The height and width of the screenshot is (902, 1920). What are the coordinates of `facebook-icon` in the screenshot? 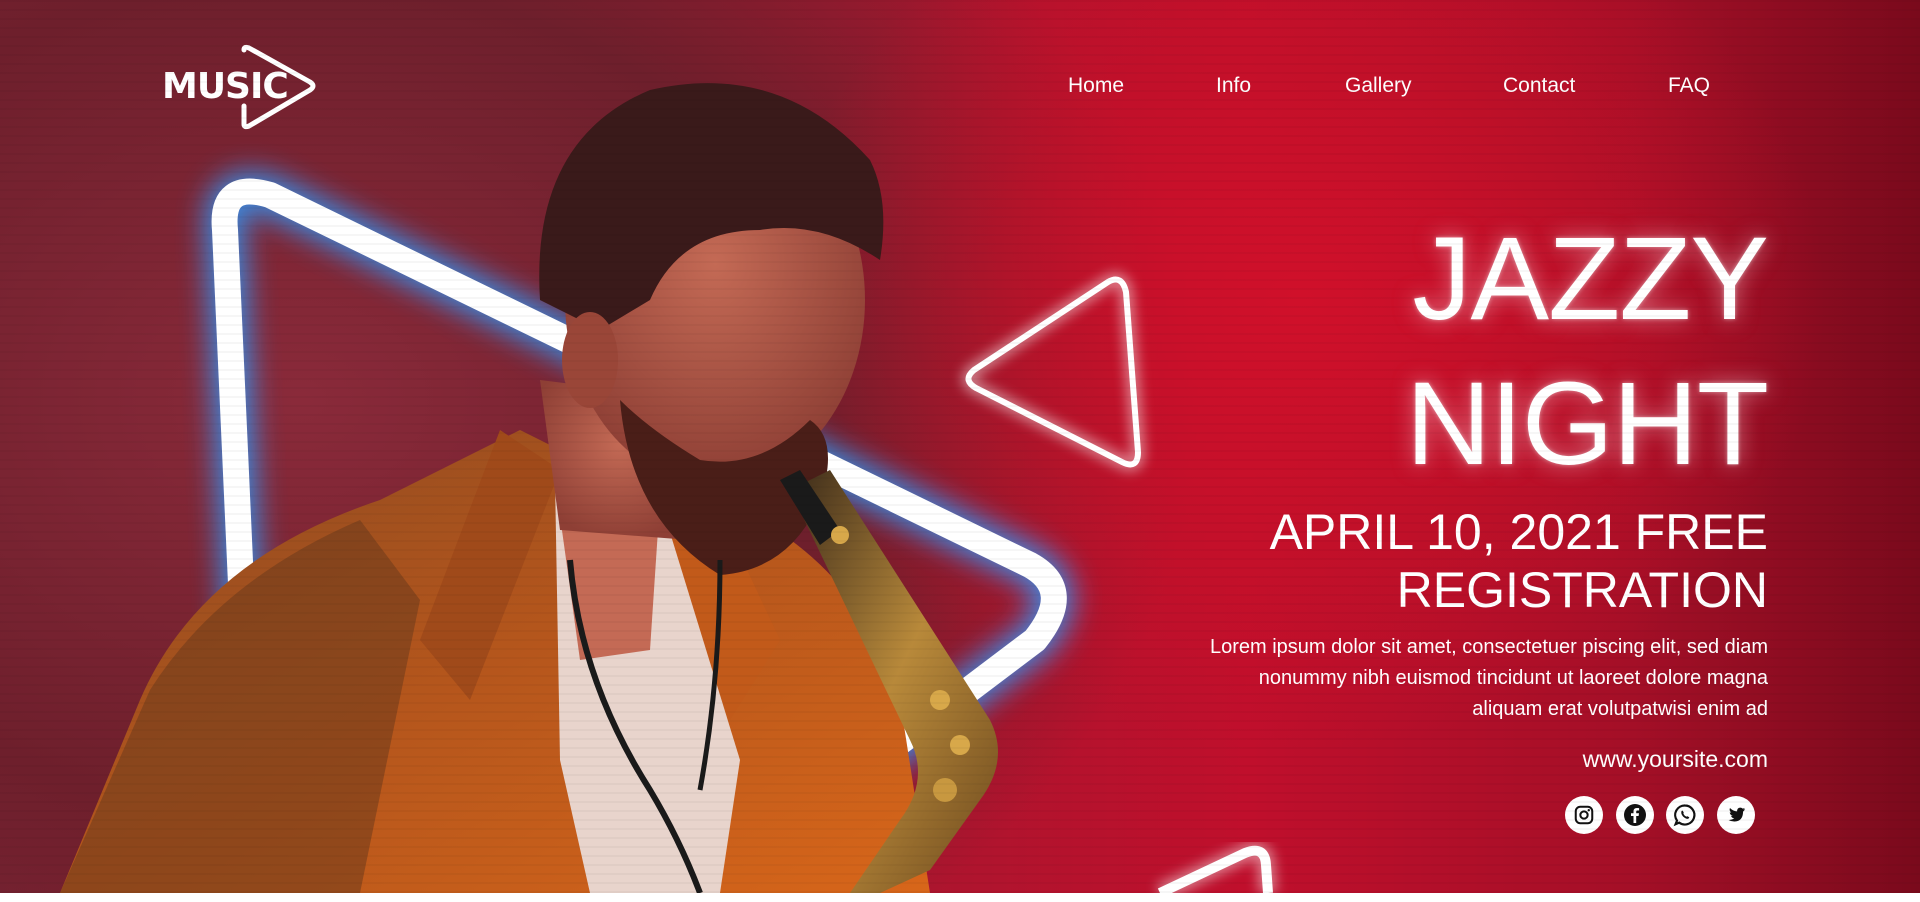 It's located at (1635, 815).